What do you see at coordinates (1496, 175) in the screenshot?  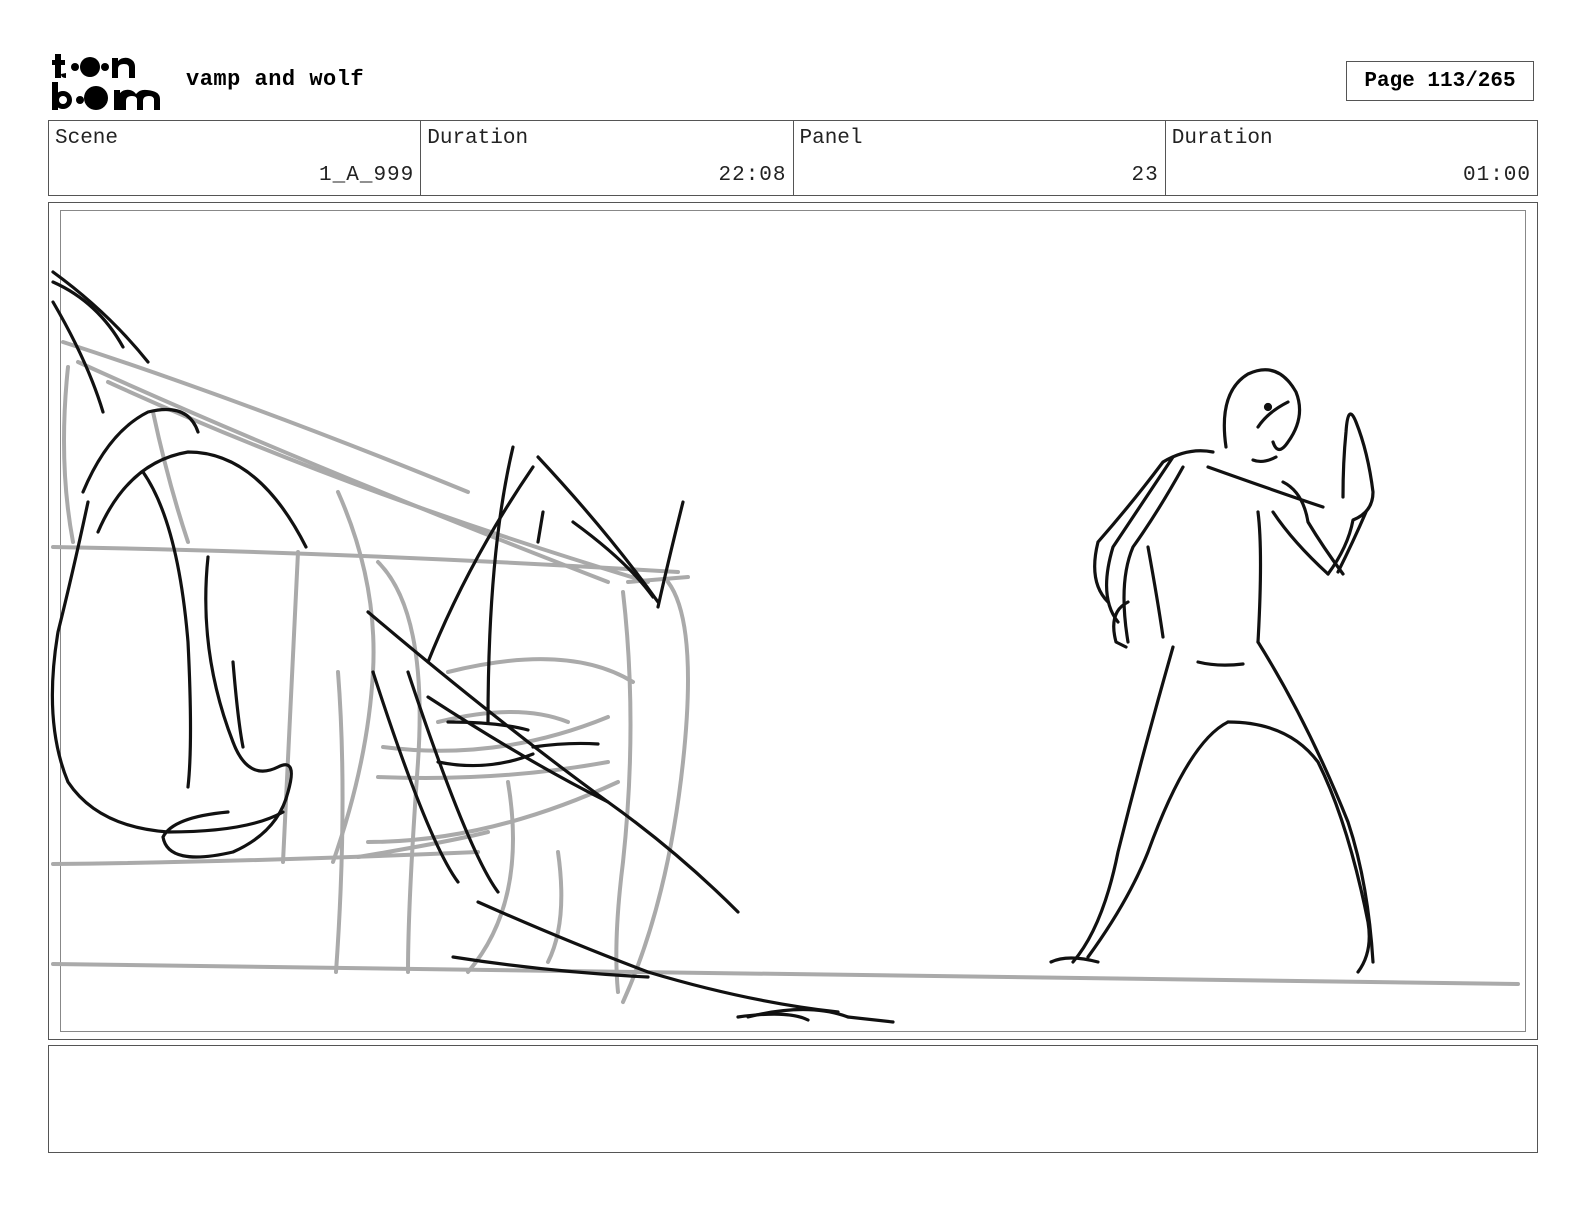 I see `panel-duration-value: 01:00` at bounding box center [1496, 175].